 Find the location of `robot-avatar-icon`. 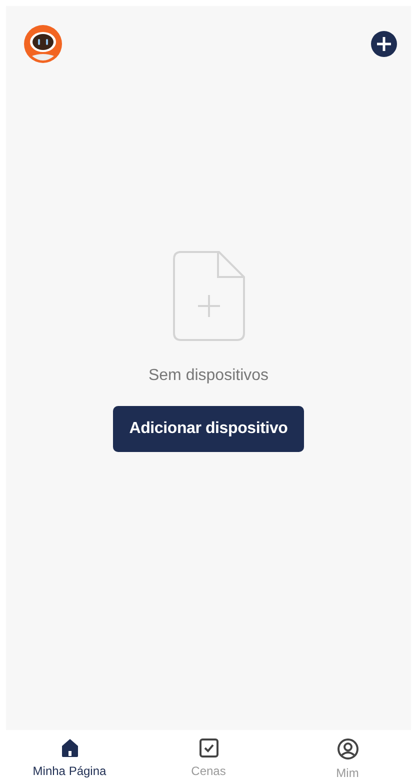

robot-avatar-icon is located at coordinates (43, 44).